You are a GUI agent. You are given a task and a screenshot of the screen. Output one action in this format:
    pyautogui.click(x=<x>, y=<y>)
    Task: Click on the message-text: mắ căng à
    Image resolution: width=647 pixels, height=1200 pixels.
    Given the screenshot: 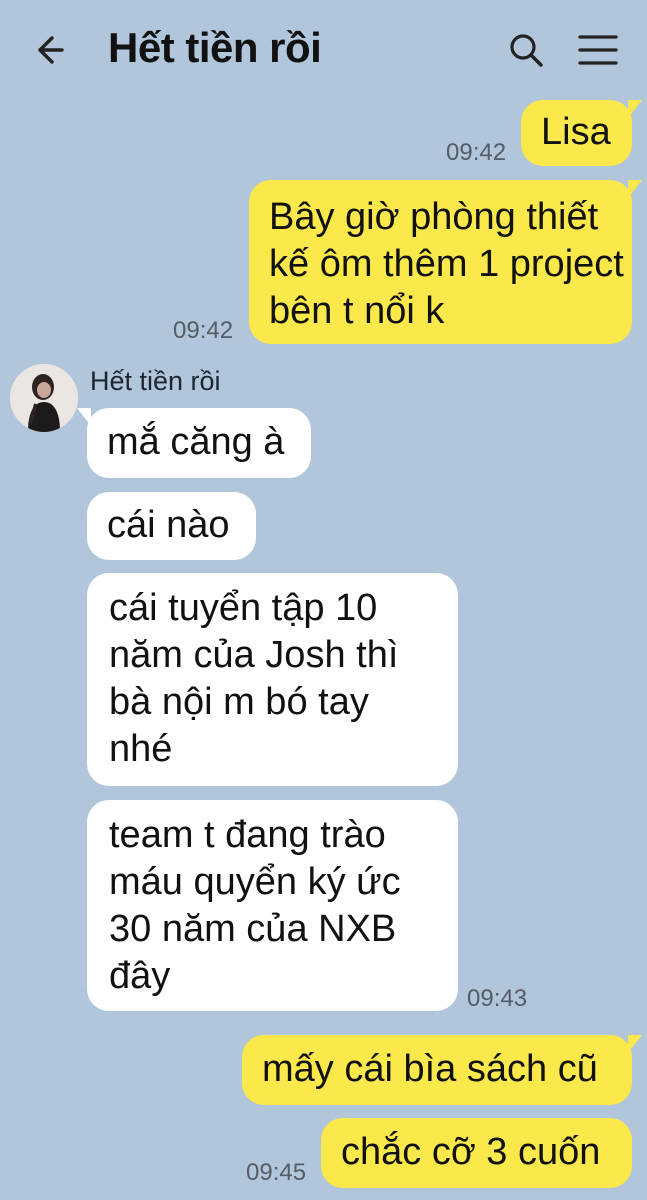 What is the action you would take?
    pyautogui.click(x=196, y=442)
    